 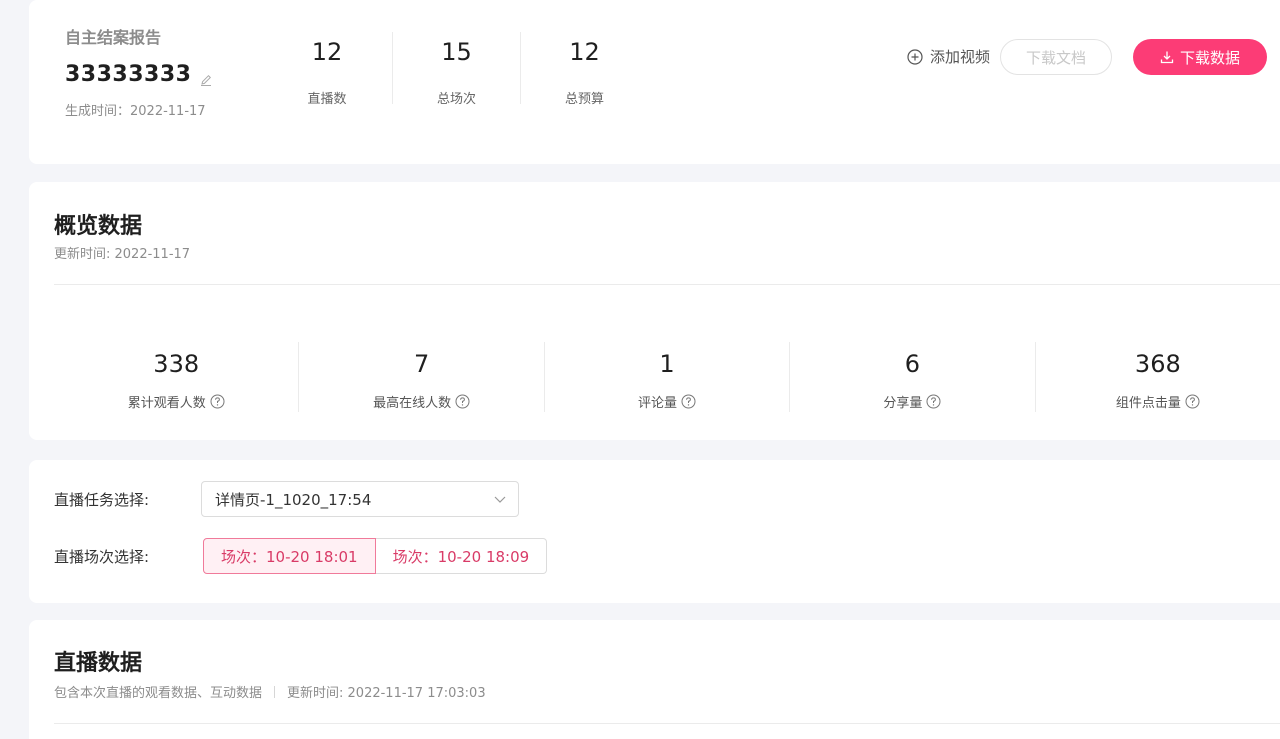 I want to click on session-select-label: 直播场次选择:, so click(x=102, y=557).